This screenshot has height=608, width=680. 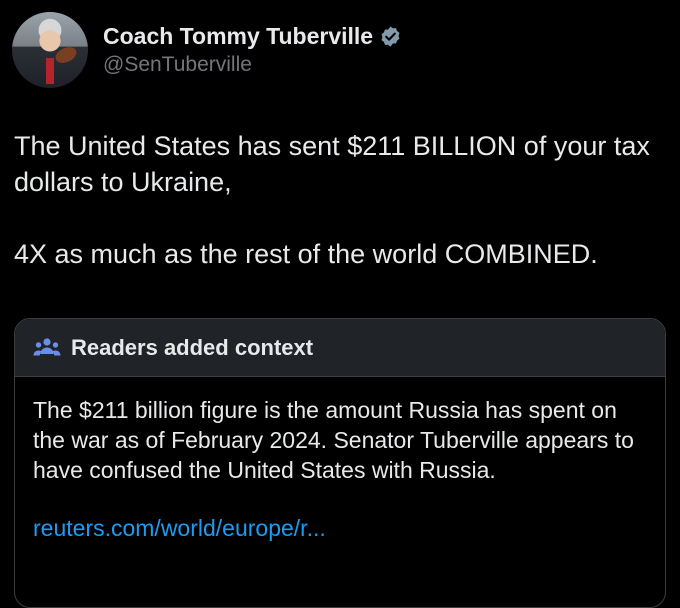 What do you see at coordinates (390, 36) in the screenshot?
I see `verified-badge-icon` at bounding box center [390, 36].